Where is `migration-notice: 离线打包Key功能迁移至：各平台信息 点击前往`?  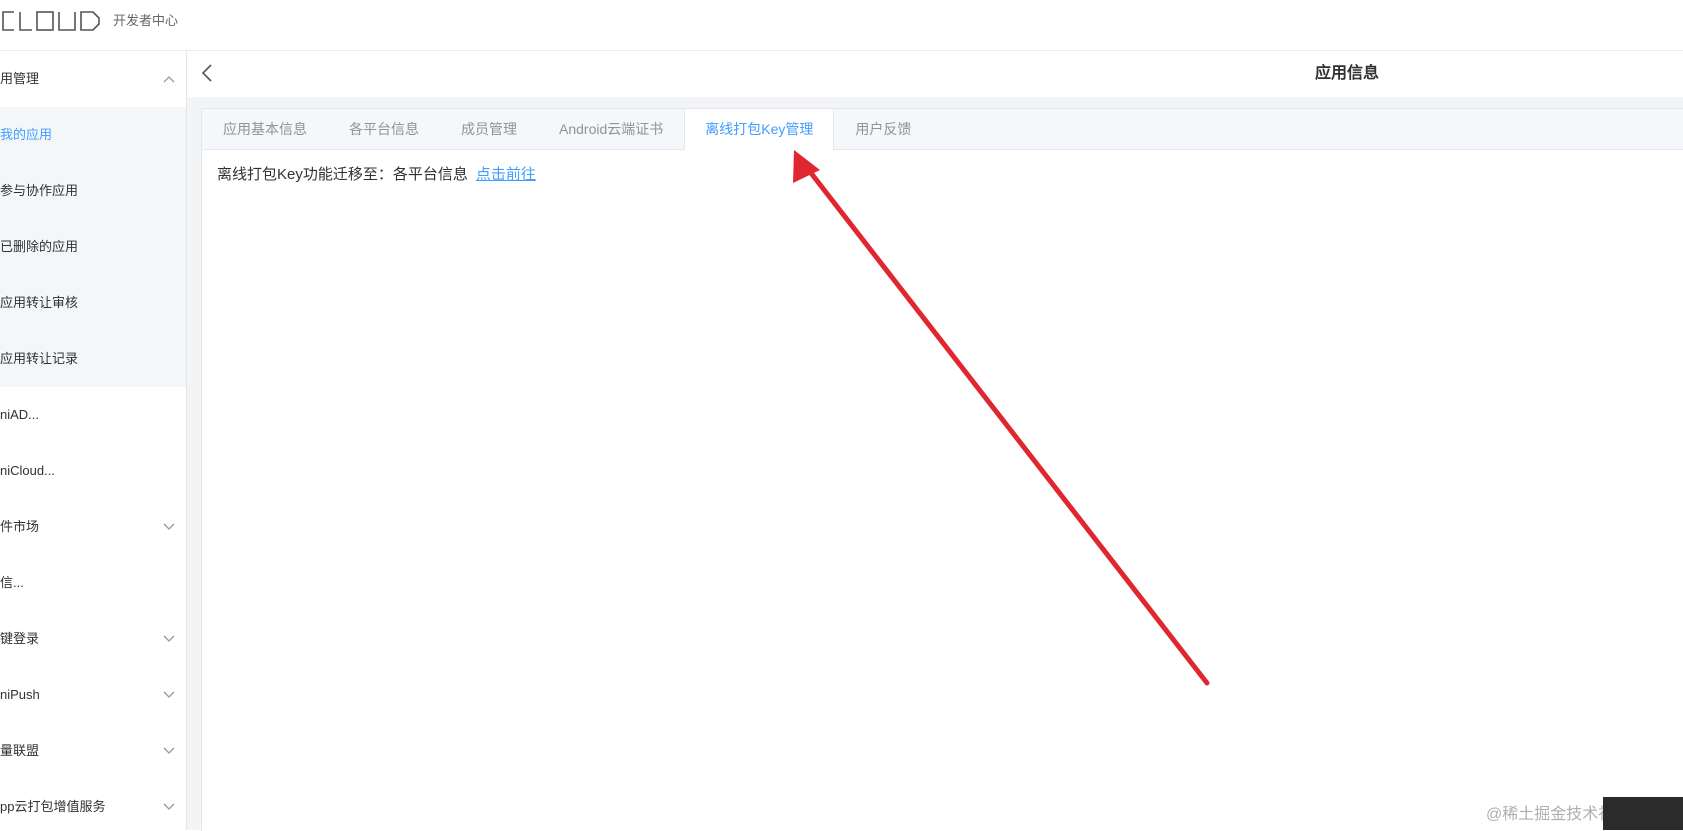 migration-notice: 离线打包Key功能迁移至：各平台信息 点击前往 is located at coordinates (376, 173).